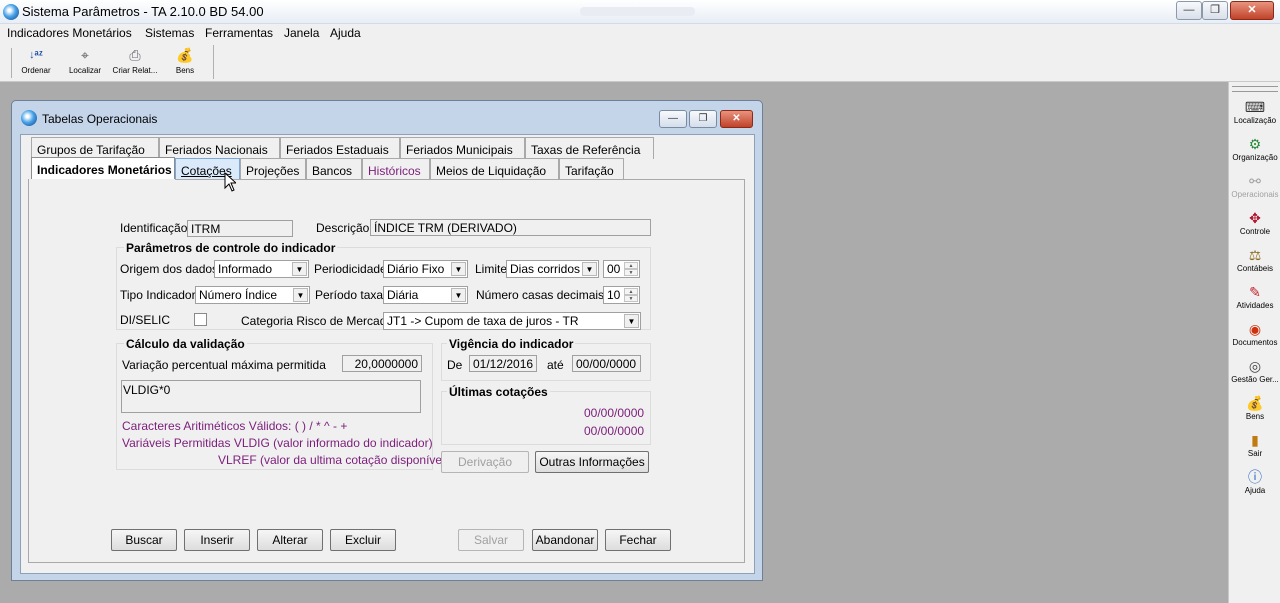 The height and width of the screenshot is (603, 1280). Describe the element at coordinates (1254, 486) in the screenshot. I see `sidebar-item-ajuda: ⓘ Ajuda` at that location.